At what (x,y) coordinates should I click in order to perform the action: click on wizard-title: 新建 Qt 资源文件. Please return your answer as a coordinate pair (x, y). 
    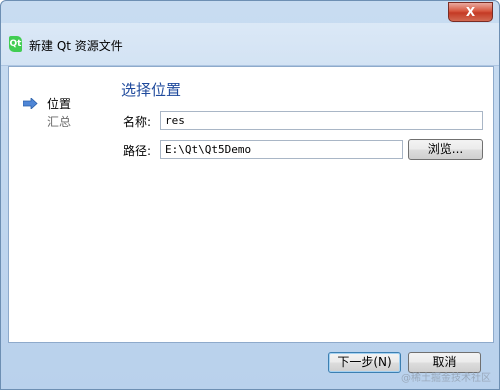
    Looking at the image, I should click on (76, 46).